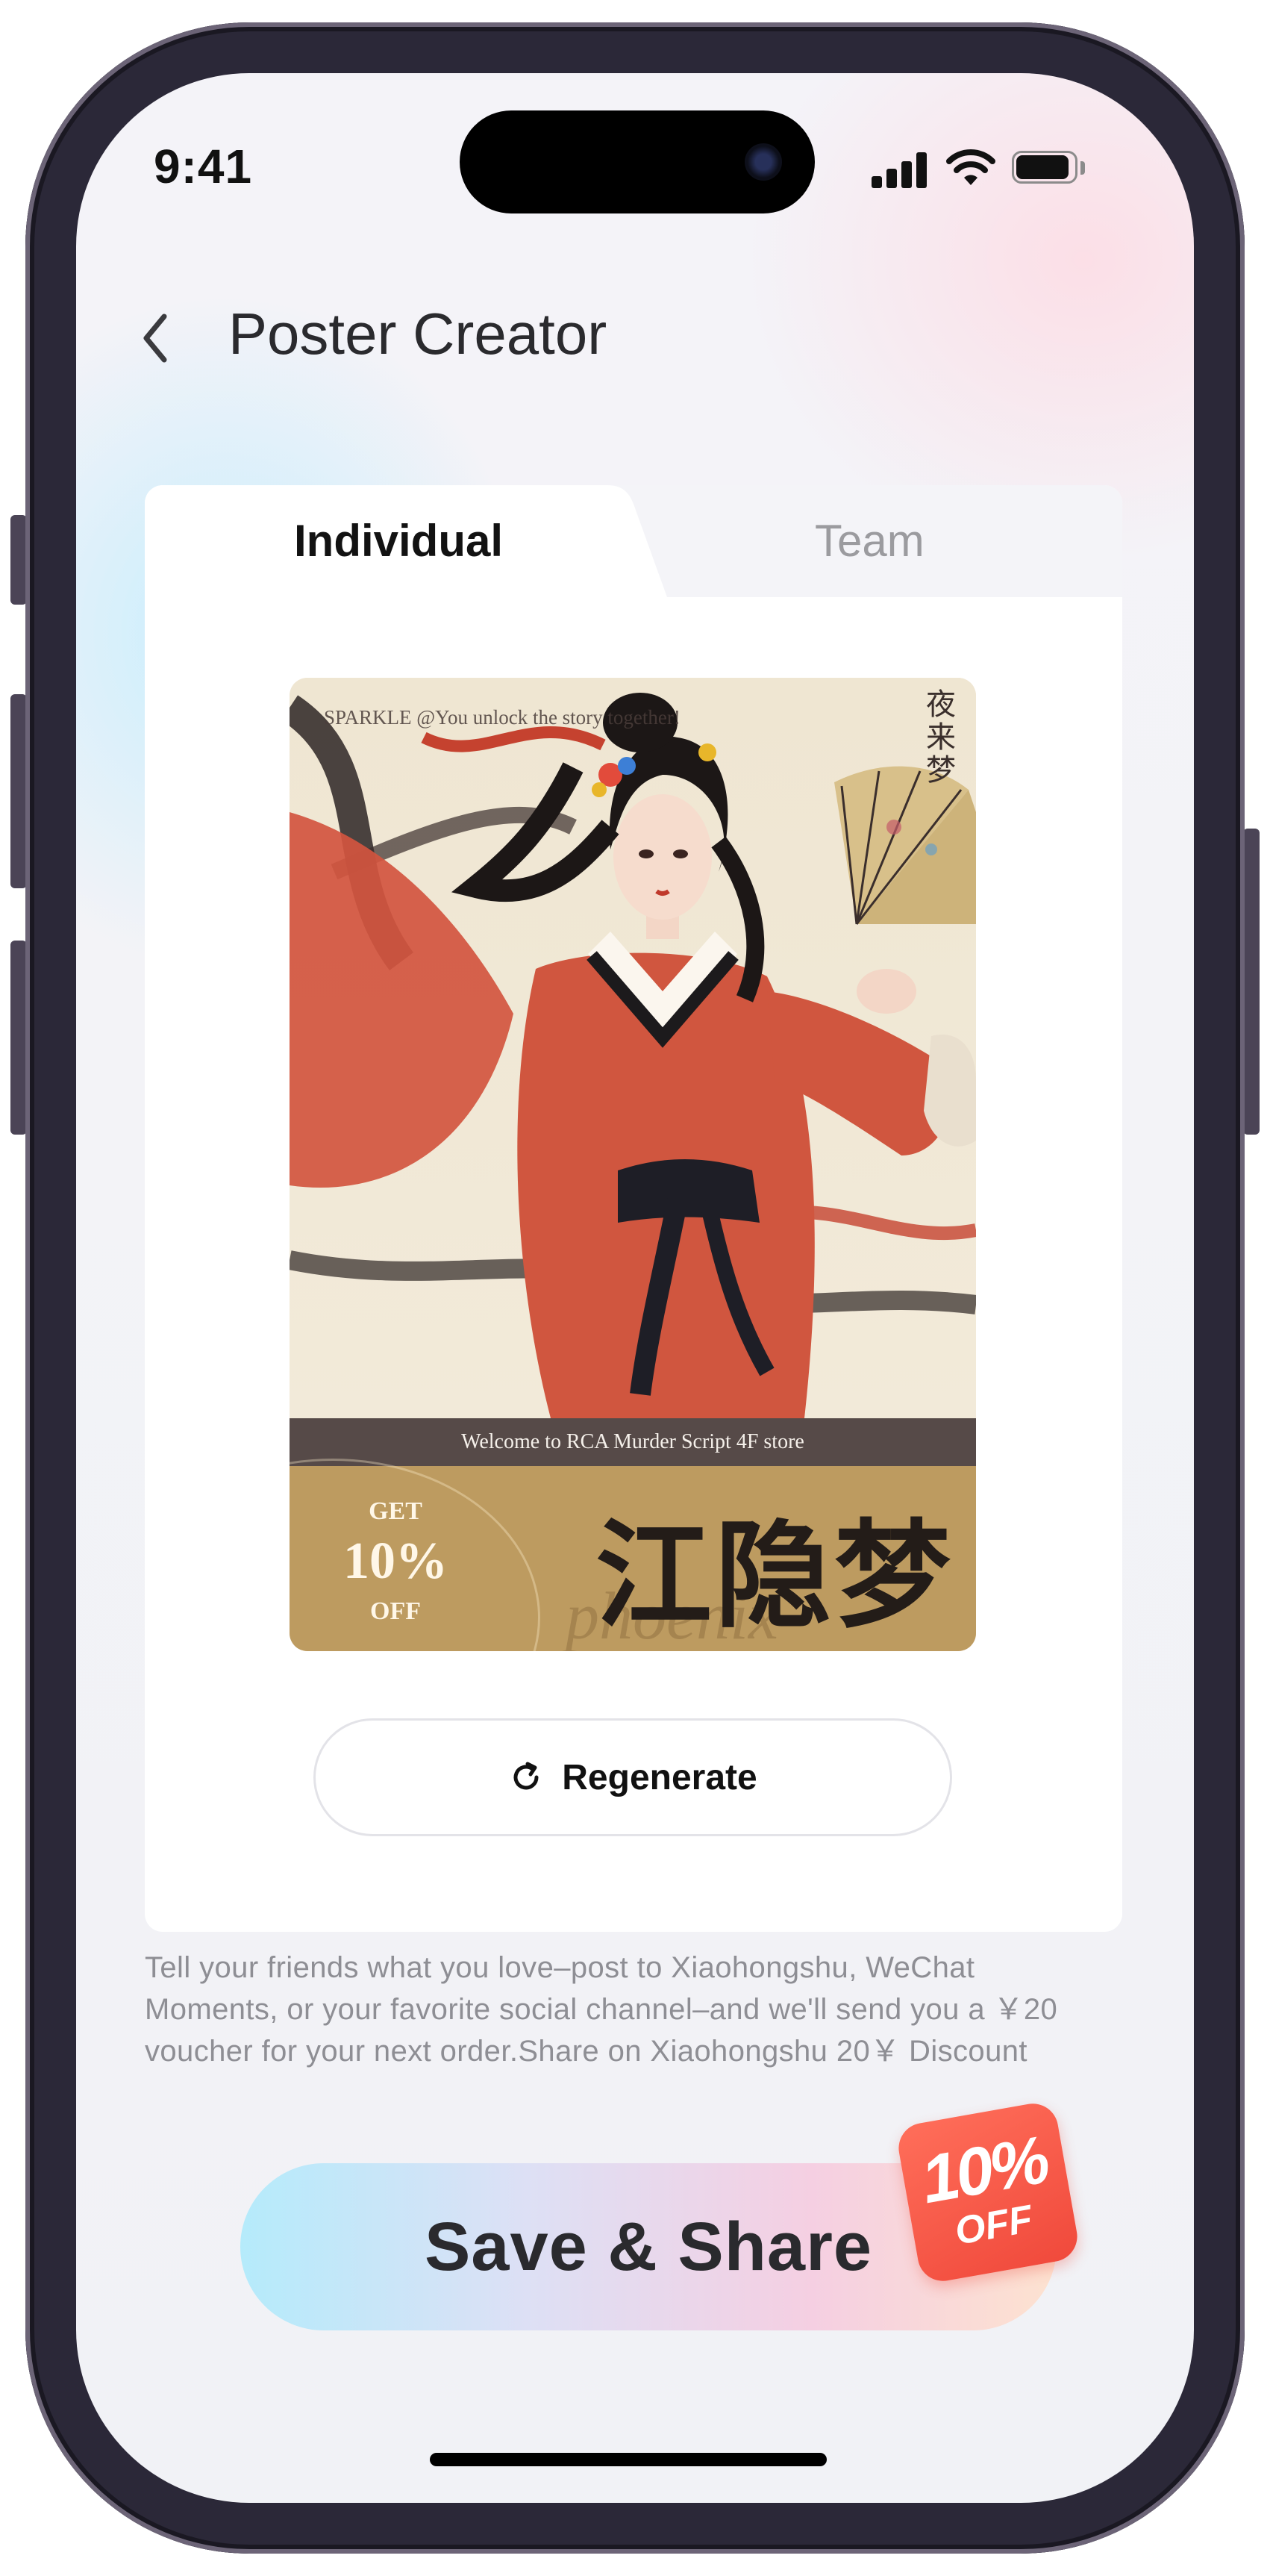  I want to click on promo-get-text: GET, so click(395, 1511).